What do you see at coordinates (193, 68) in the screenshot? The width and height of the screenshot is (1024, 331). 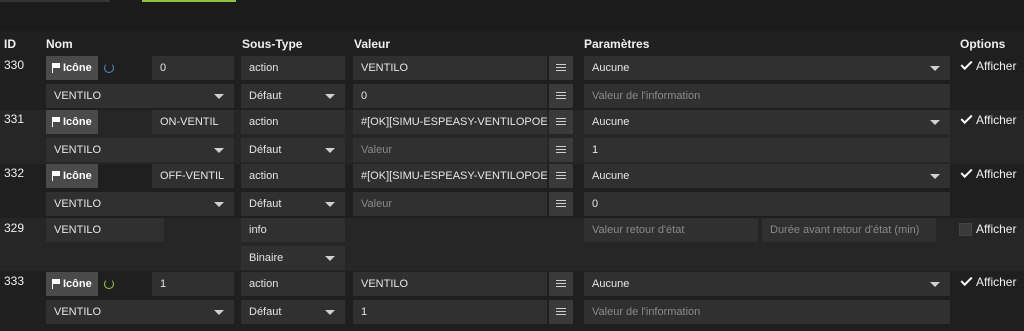 I see `cmd-value-input: 0` at bounding box center [193, 68].